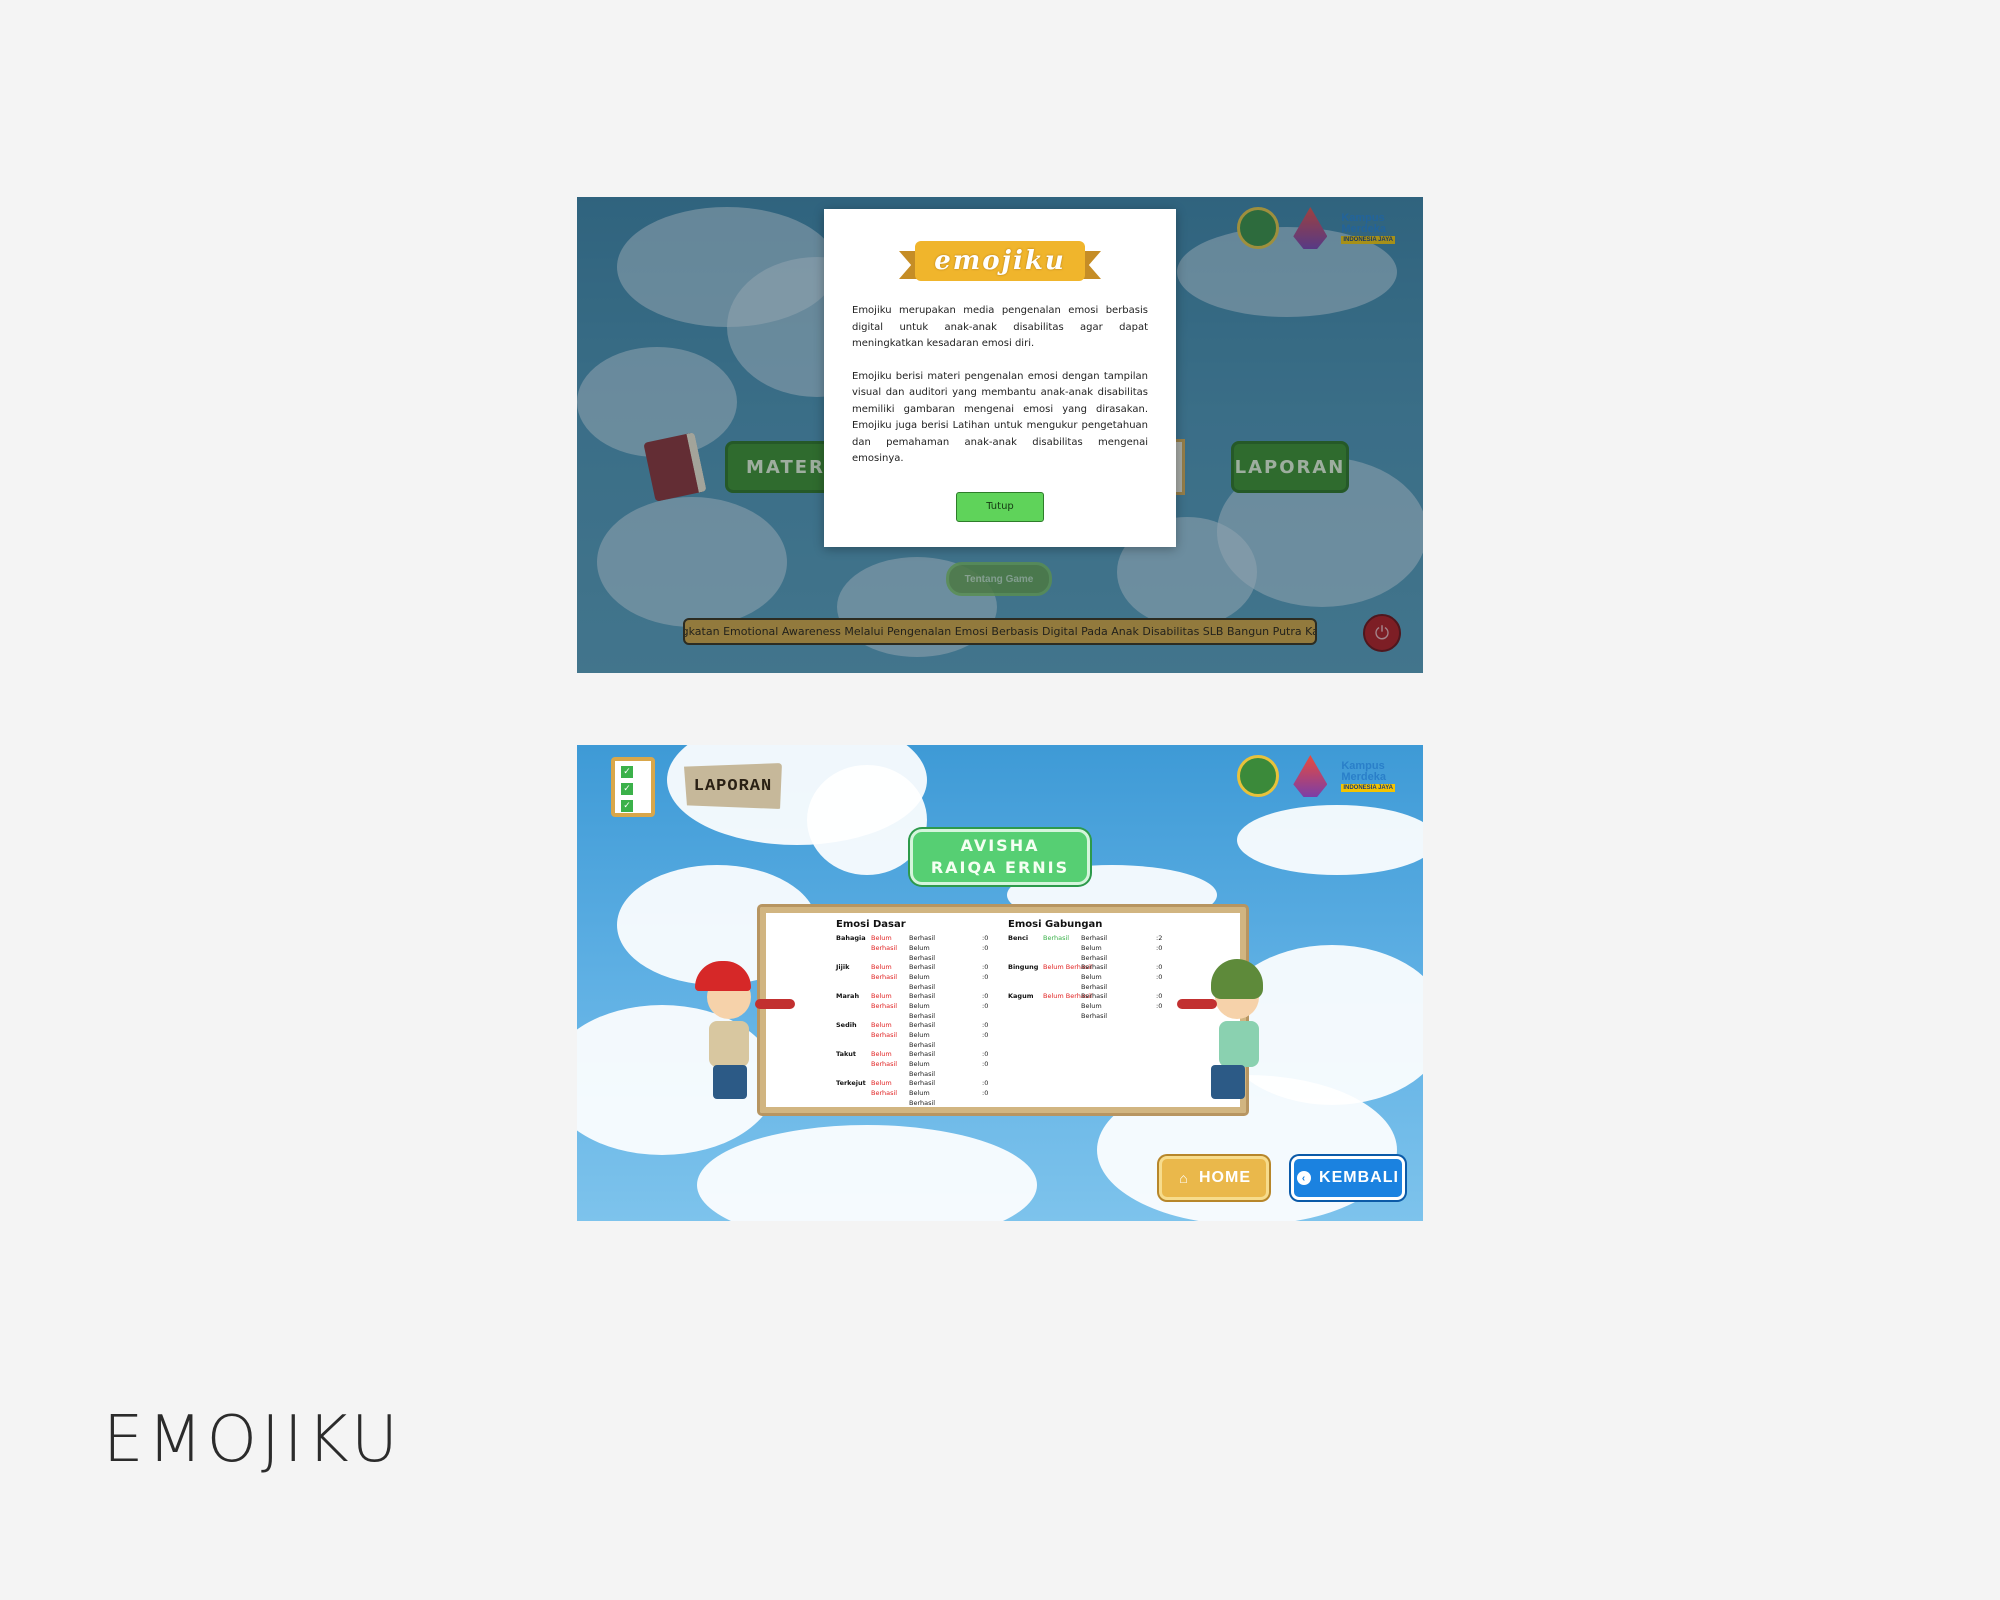 The width and height of the screenshot is (2000, 1600). I want to click on girl-legs, so click(1228, 1082).